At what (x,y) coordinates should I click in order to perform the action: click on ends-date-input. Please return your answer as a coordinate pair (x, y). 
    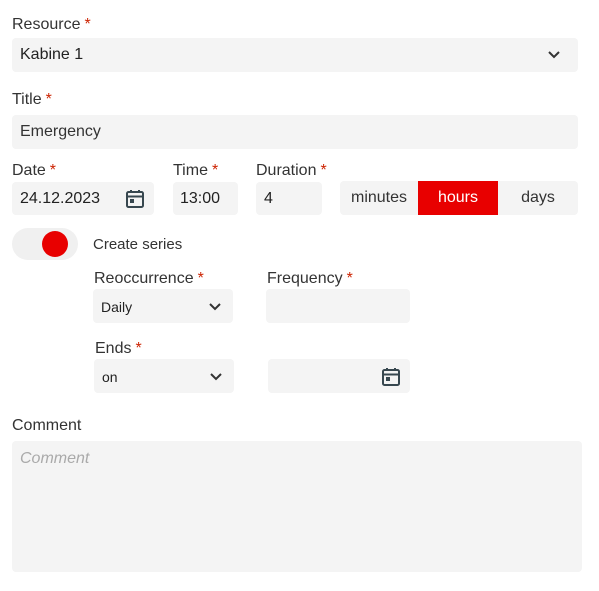
    Looking at the image, I should click on (339, 376).